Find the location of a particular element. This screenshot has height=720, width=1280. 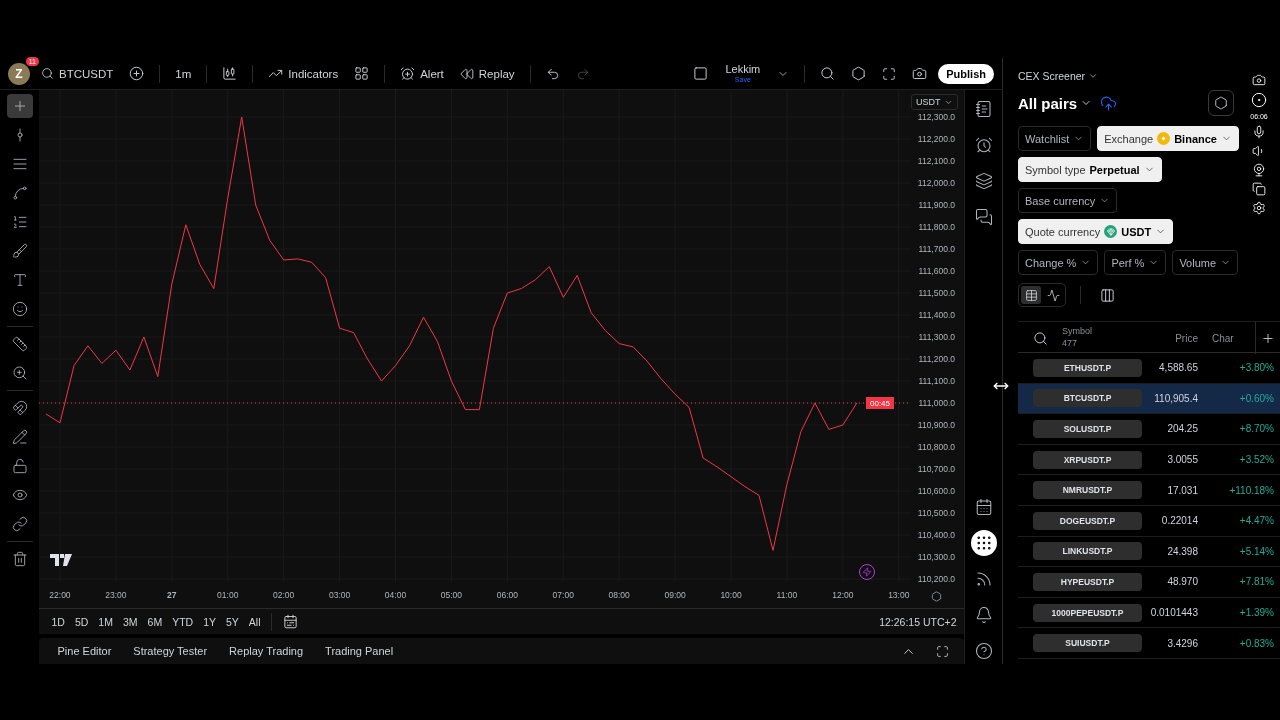

range-button: All is located at coordinates (254, 621).